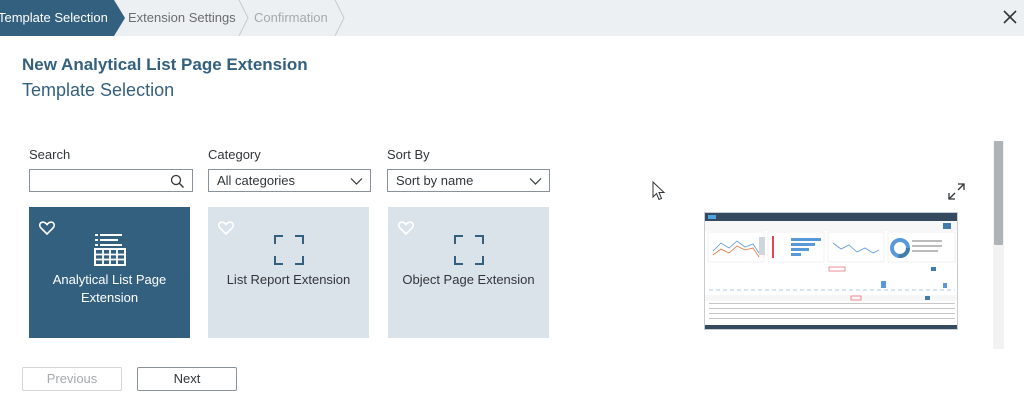 The width and height of the screenshot is (1024, 411). What do you see at coordinates (54, 17) in the screenshot?
I see `step-label: Template Selection` at bounding box center [54, 17].